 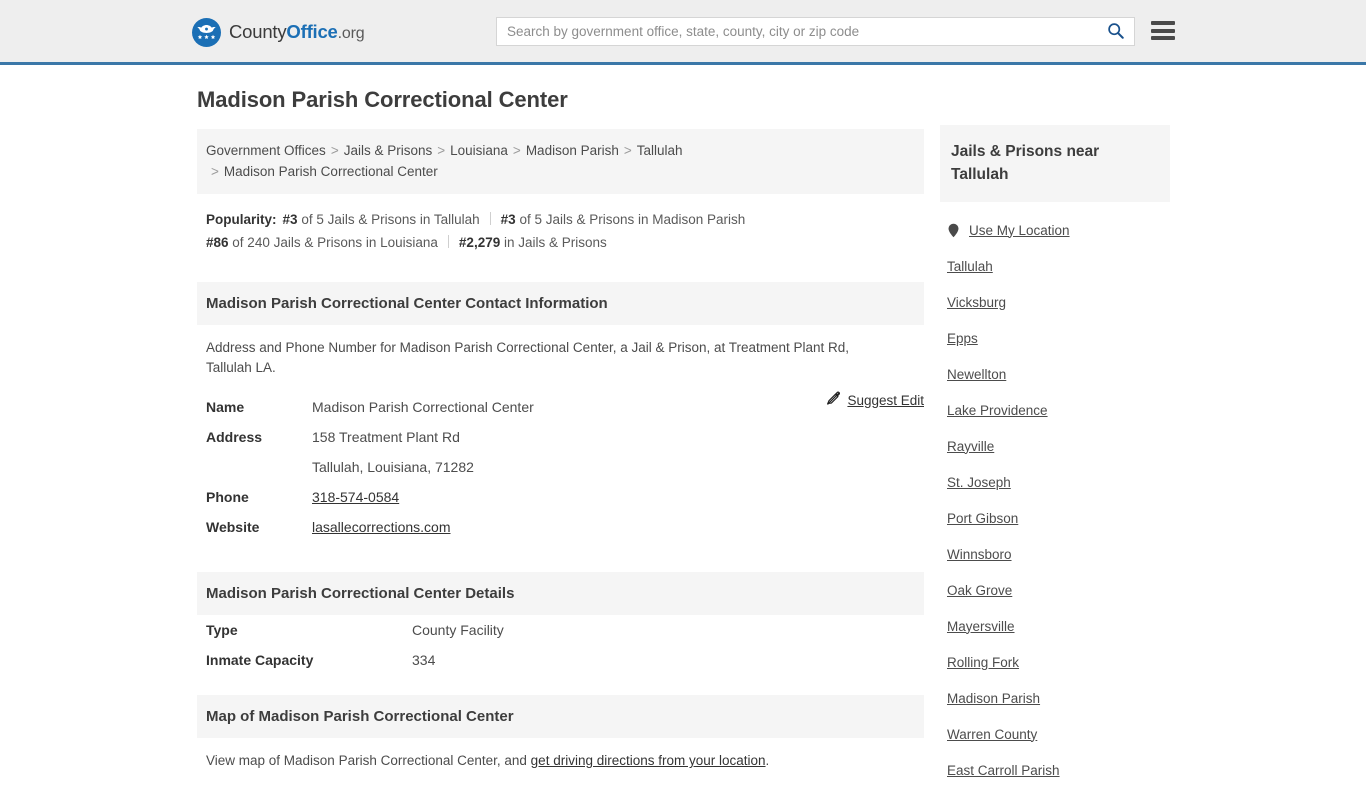 What do you see at coordinates (479, 150) in the screenshot?
I see `breadcrumb-item-louisiana: Louisiana` at bounding box center [479, 150].